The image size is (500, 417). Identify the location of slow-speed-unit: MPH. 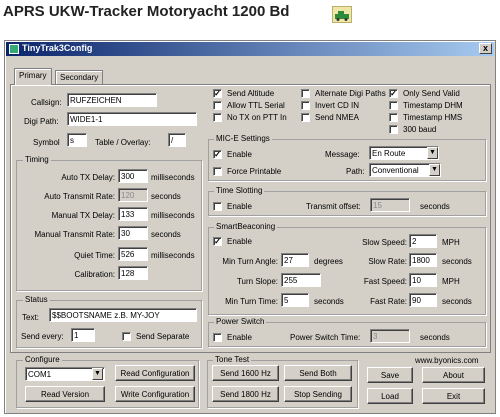
(451, 242).